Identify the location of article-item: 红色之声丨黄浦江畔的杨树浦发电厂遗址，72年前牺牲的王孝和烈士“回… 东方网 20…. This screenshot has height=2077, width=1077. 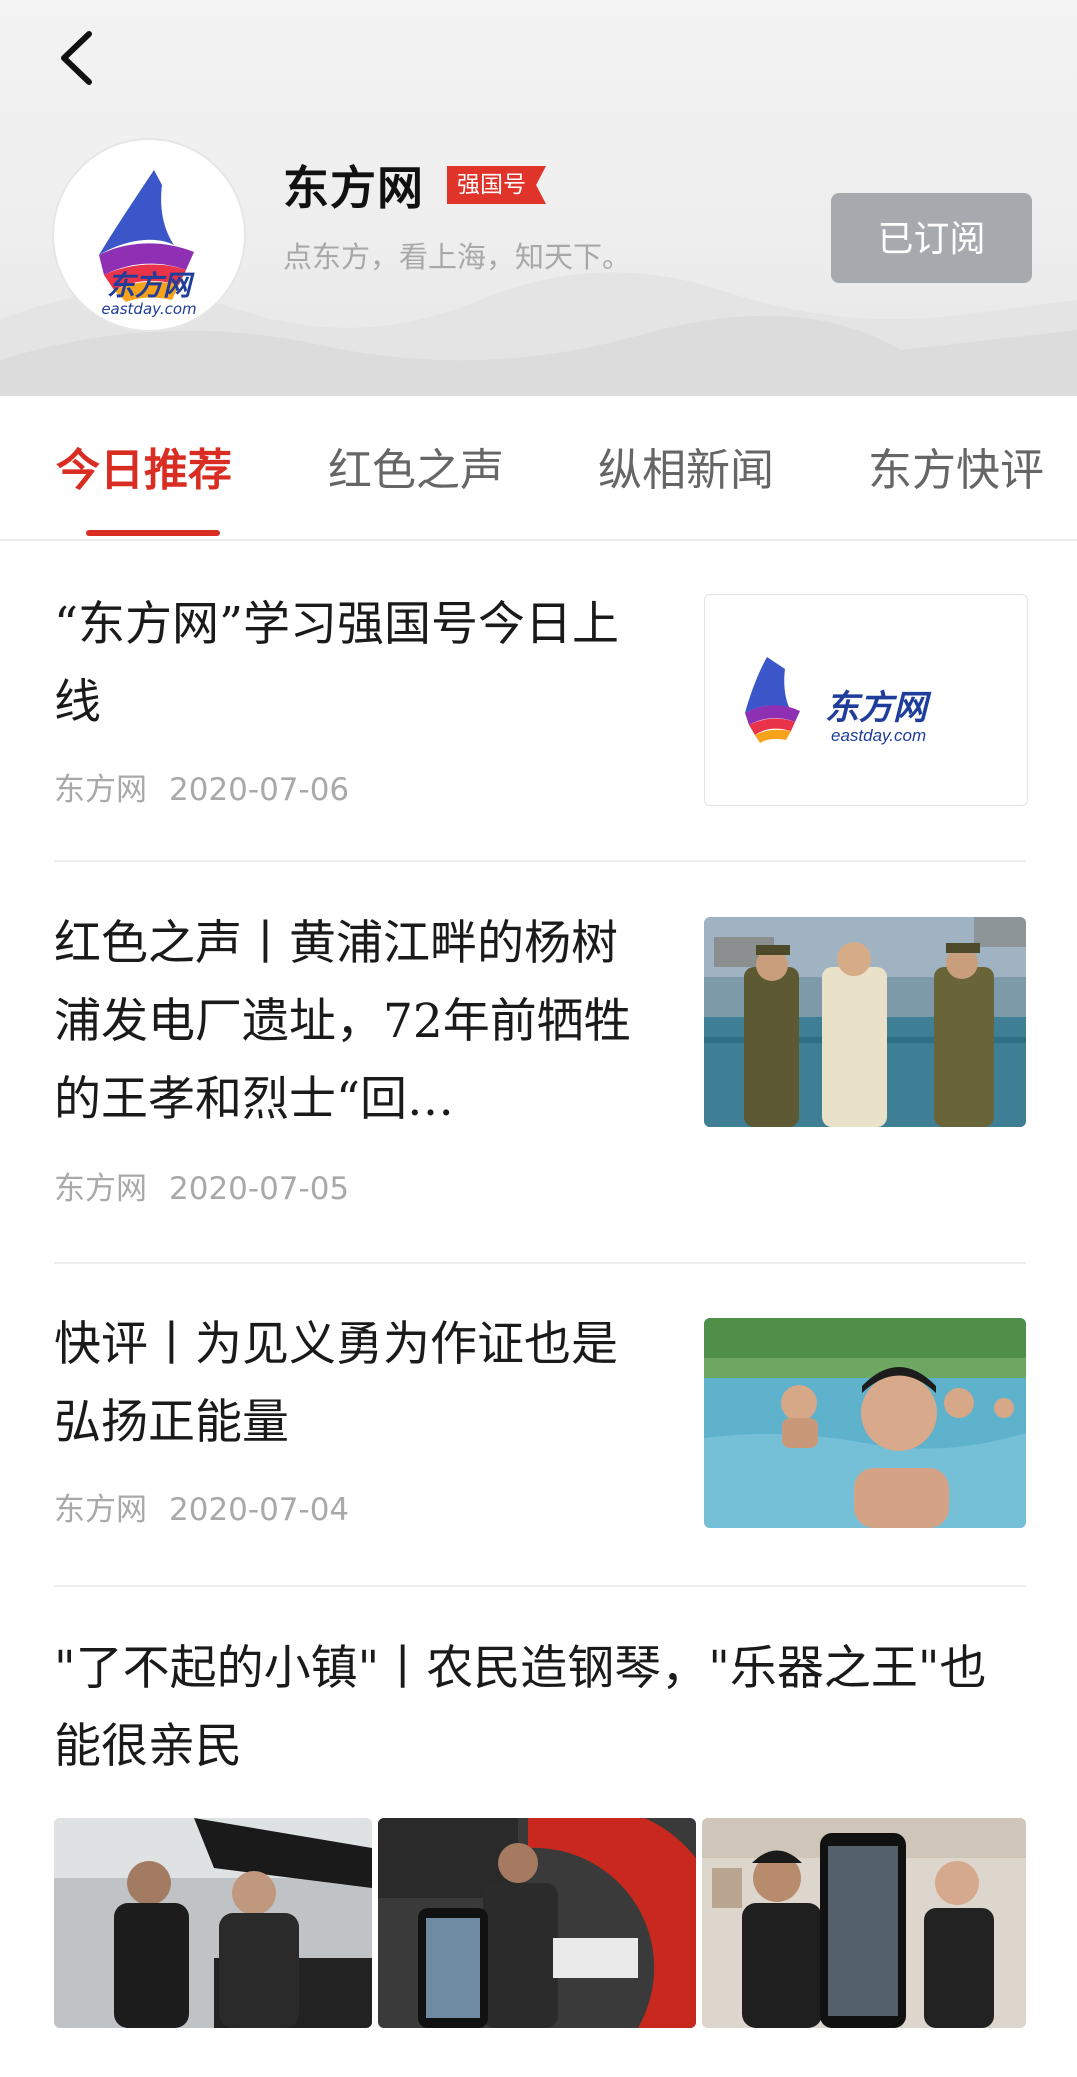
(540, 1065).